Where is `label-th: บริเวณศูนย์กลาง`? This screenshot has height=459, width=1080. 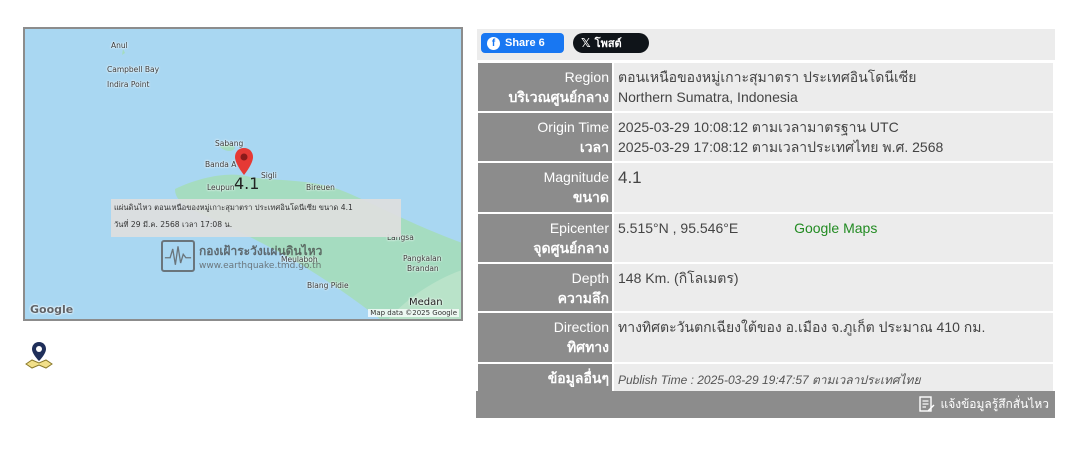
label-th: บริเวณศูนย์กลาง is located at coordinates (558, 97).